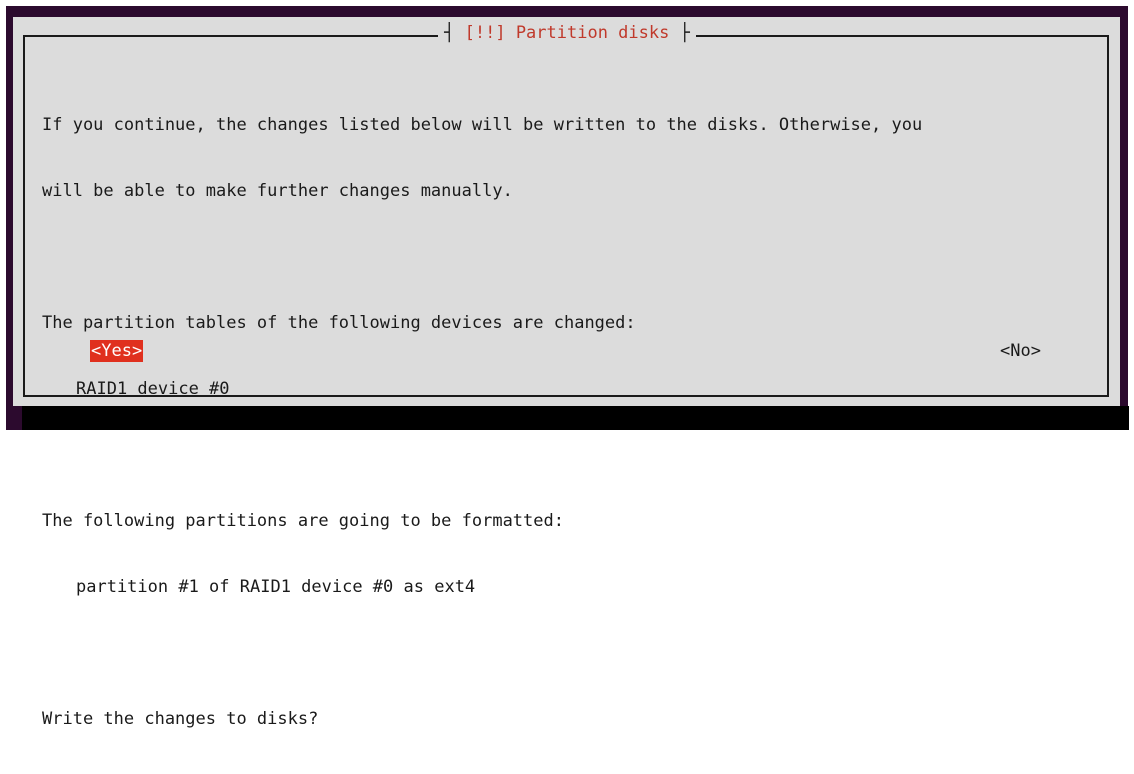 This screenshot has width=1134, height=774. Describe the element at coordinates (153, 389) in the screenshot. I see `tables-item: RAID1 device #0` at that location.